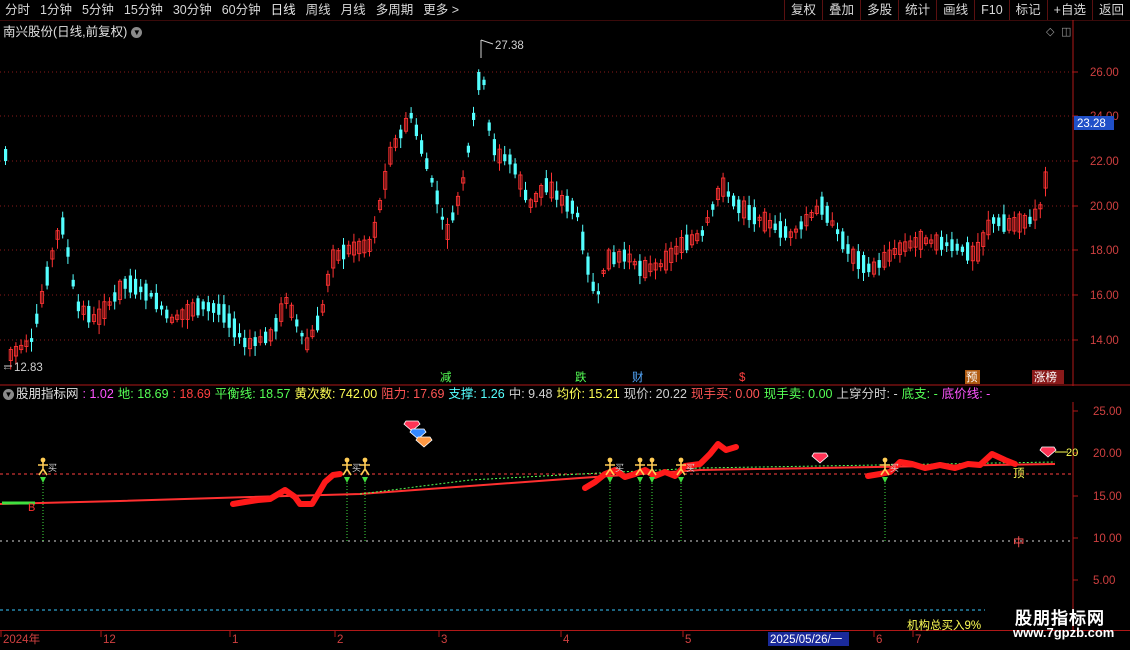 This screenshot has width=1130, height=650. I want to click on high-pointer-arrow, so click(487, 42).